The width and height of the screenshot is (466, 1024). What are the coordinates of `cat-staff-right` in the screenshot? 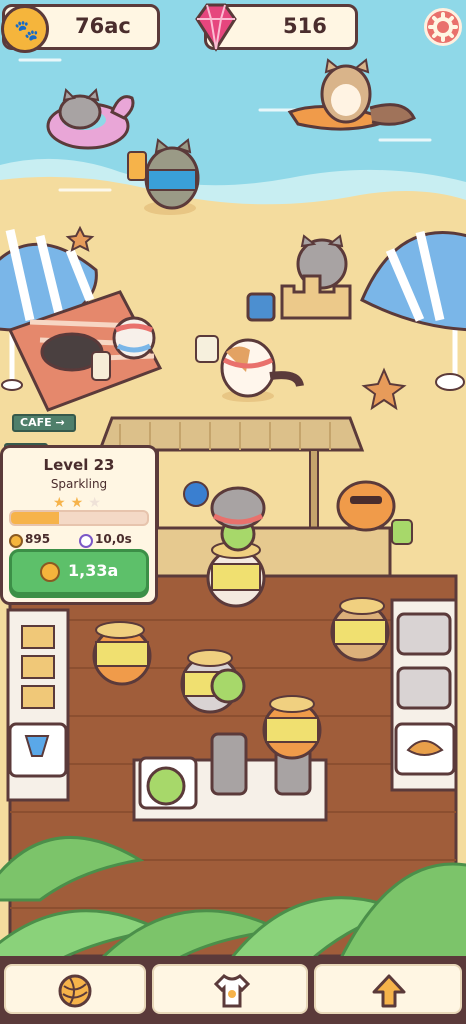 It's located at (360, 629).